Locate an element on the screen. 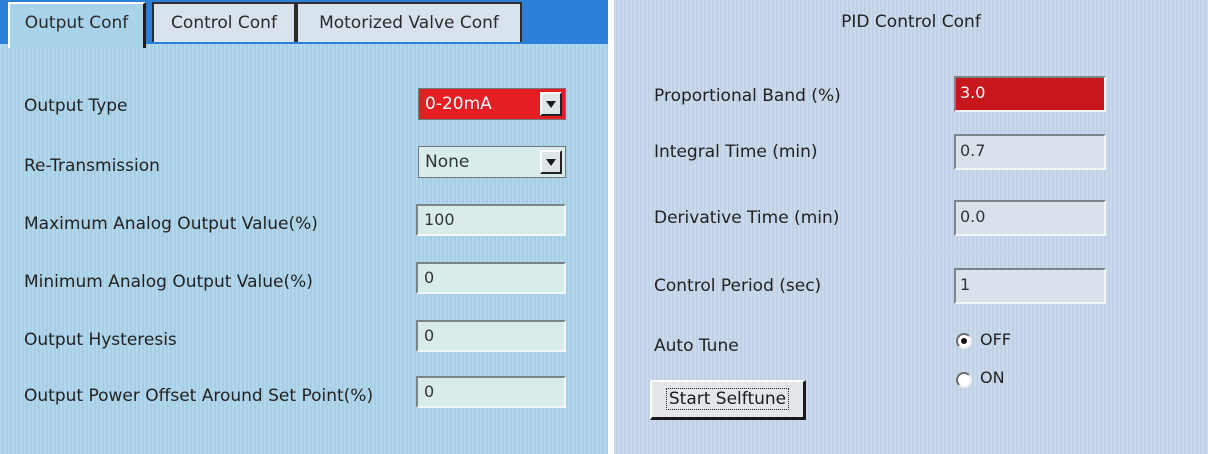 This screenshot has width=1208, height=454. control-period-field: 1 is located at coordinates (1030, 286).